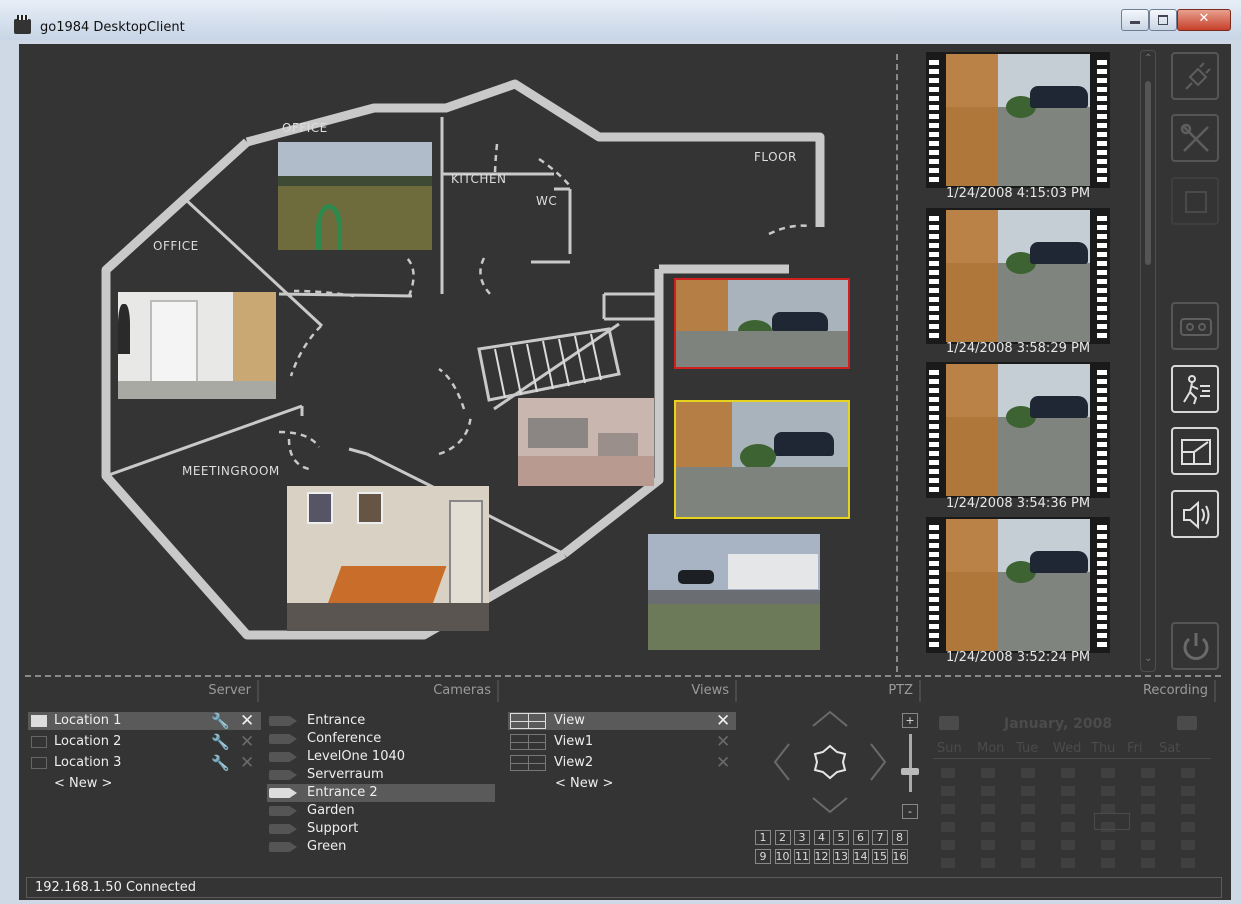  What do you see at coordinates (821, 837) in the screenshot?
I see `ptz-preset-button: 4` at bounding box center [821, 837].